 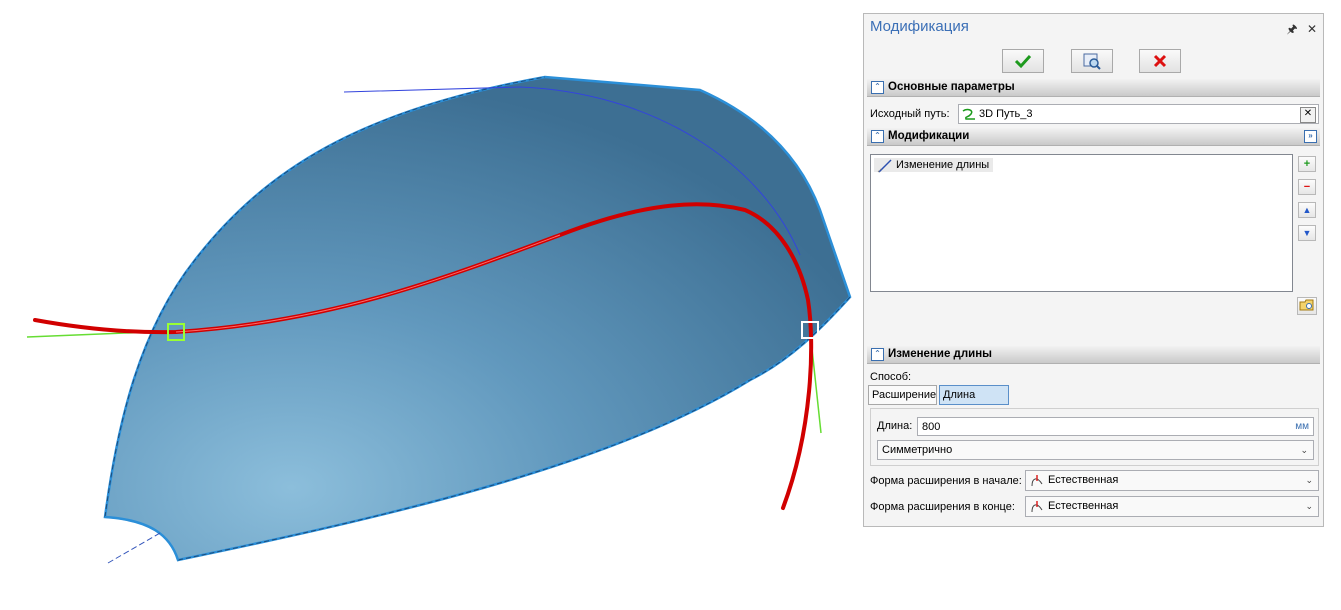 I want to click on close-icon: ✕, so click(x=1312, y=29).